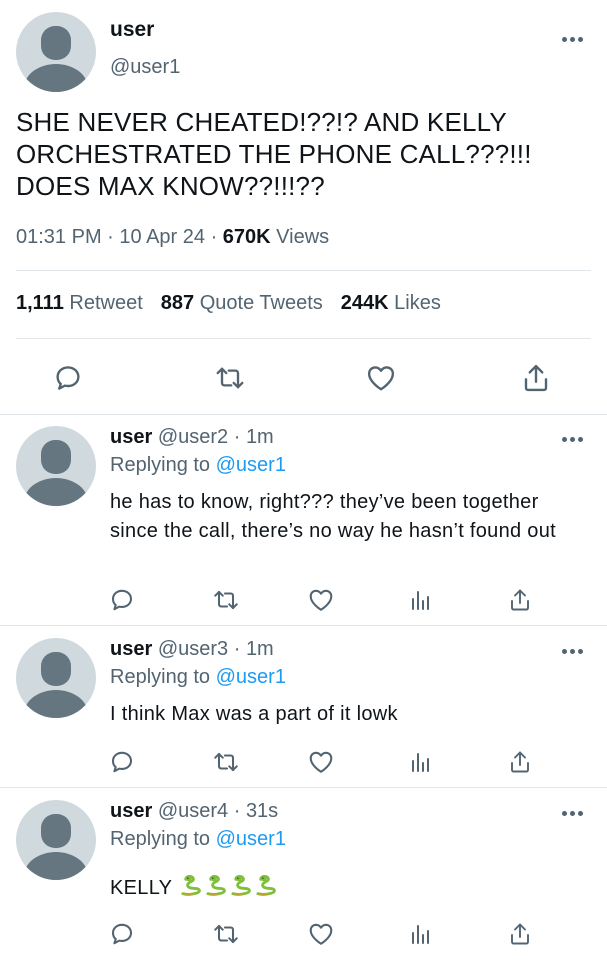  Describe the element at coordinates (261, 303) in the screenshot. I see `quote-label: Quote Tweets` at that location.